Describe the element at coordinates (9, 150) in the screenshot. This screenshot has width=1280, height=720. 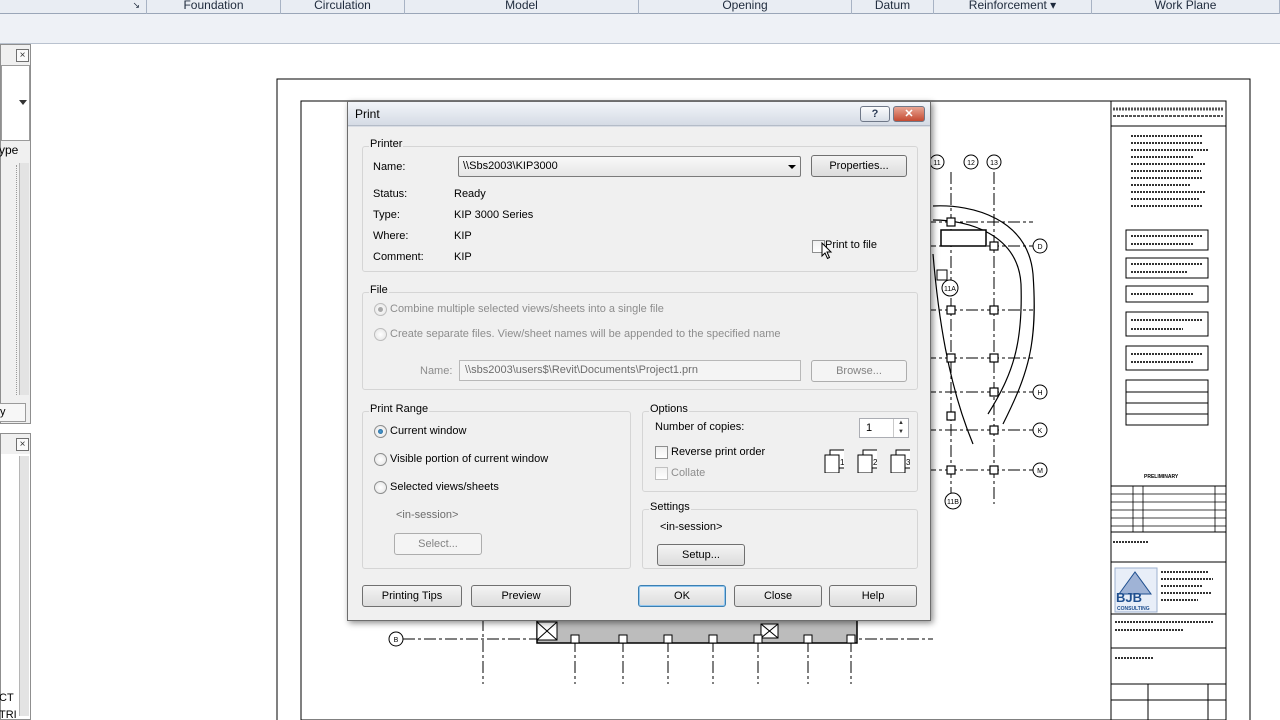
I see `type-label: ype` at that location.